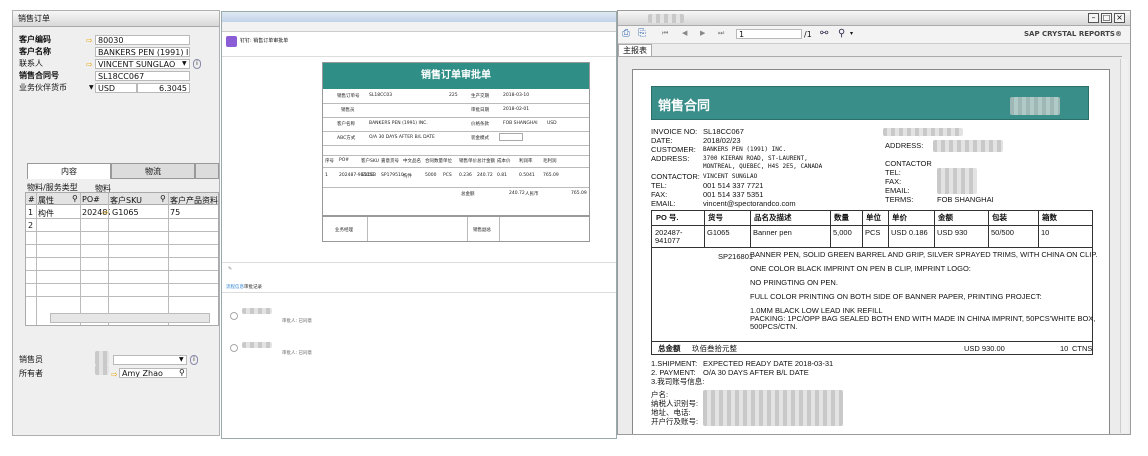 This screenshot has width=1148, height=456. What do you see at coordinates (1073, 34) in the screenshot?
I see `brand-label: SAP CRYSTAL REPORTS®` at bounding box center [1073, 34].